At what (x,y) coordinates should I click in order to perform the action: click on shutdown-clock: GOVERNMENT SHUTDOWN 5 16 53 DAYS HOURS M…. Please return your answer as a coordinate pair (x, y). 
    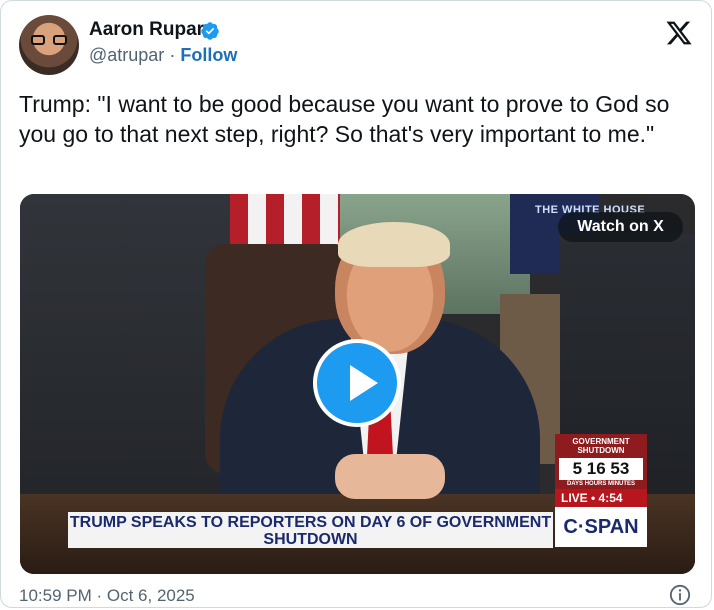
    Looking at the image, I should click on (601, 464).